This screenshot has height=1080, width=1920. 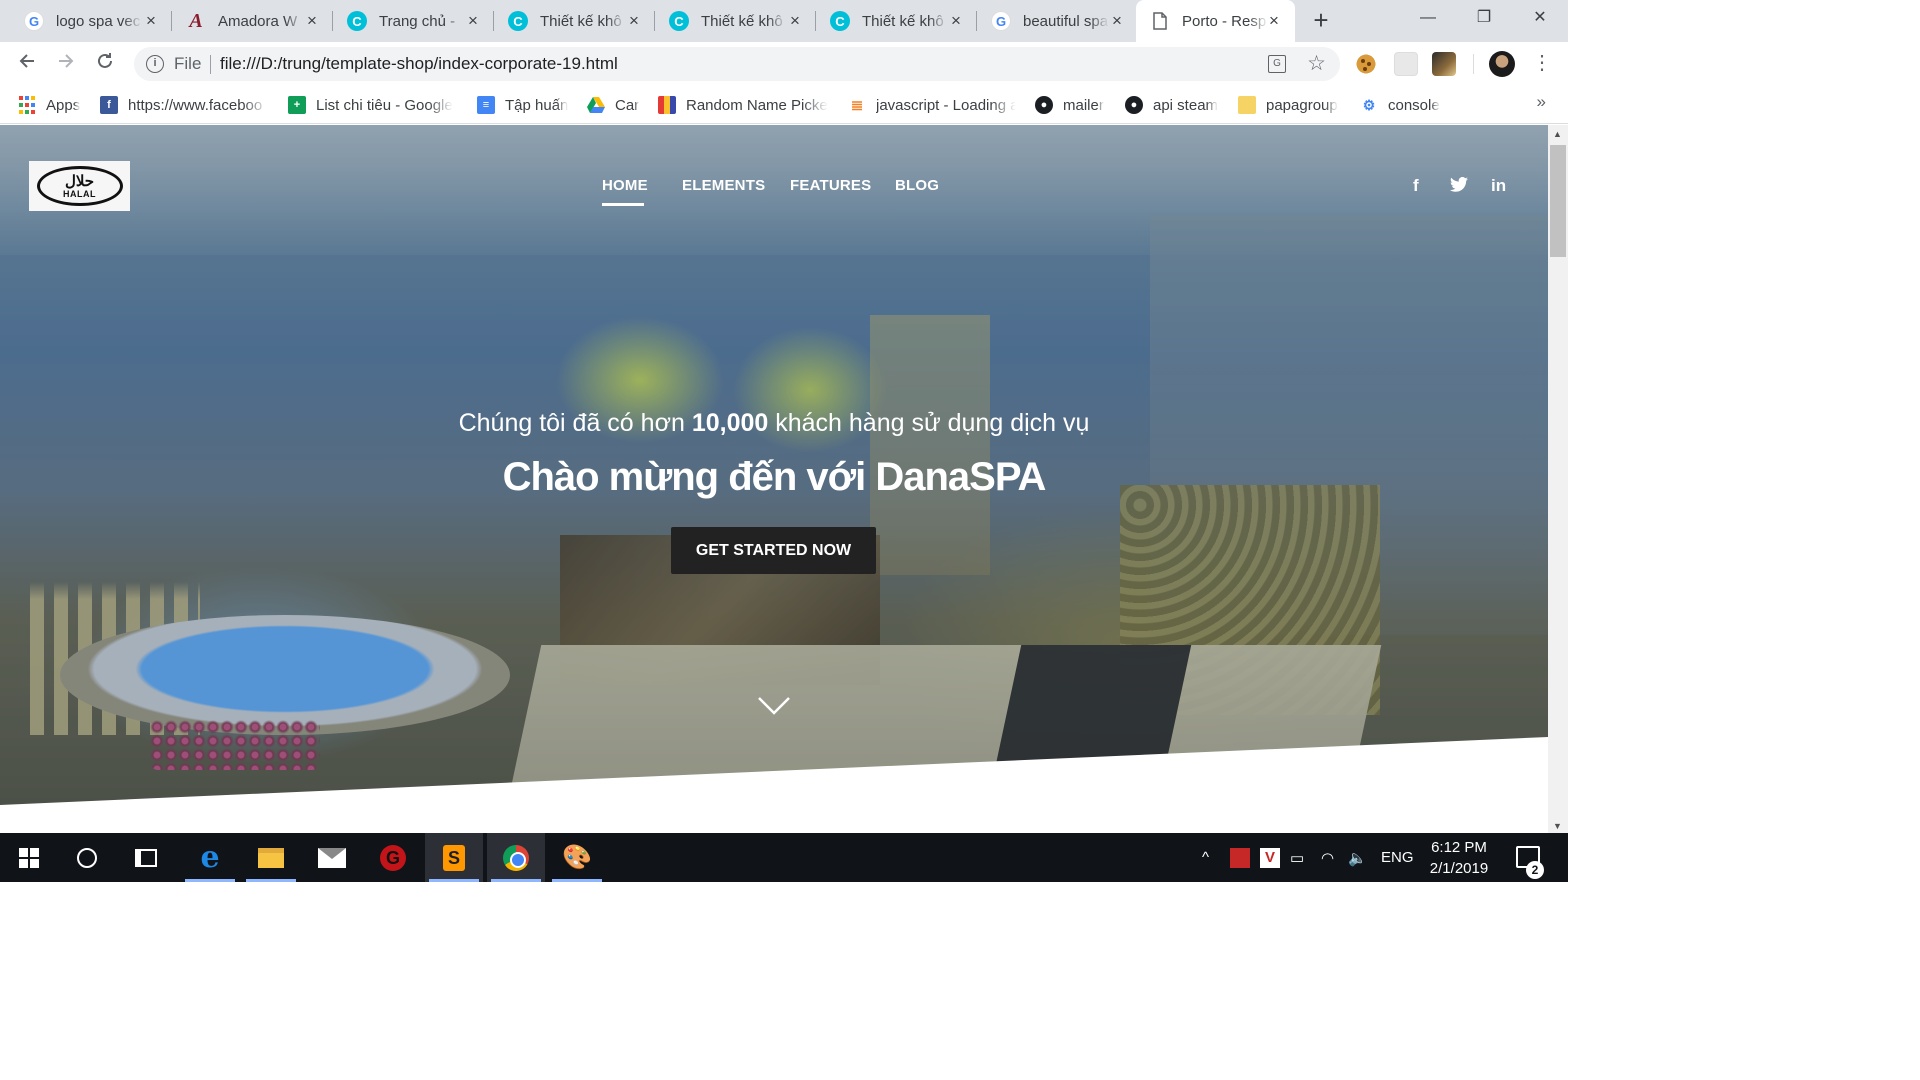 What do you see at coordinates (1327, 857) in the screenshot?
I see `wifi-icon: ◠` at bounding box center [1327, 857].